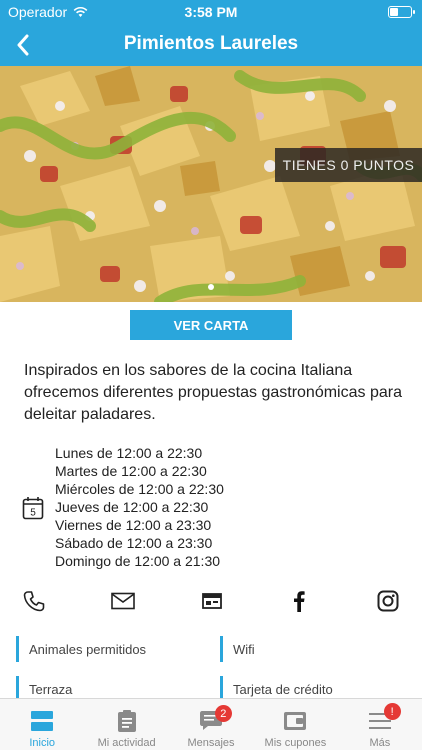 This screenshot has height=750, width=422. I want to click on hours-line: Miércoles de 12:00 a 22:30, so click(139, 489).